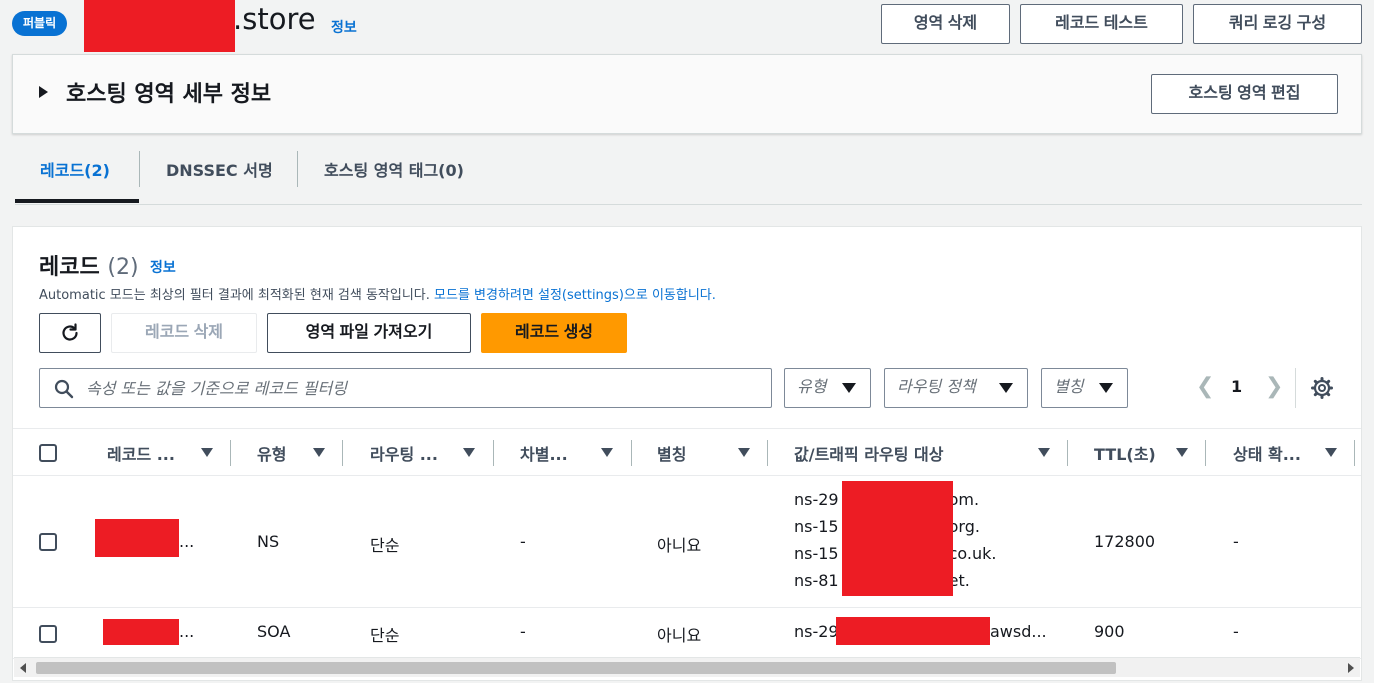  I want to click on records-info-link: 정보, so click(163, 267).